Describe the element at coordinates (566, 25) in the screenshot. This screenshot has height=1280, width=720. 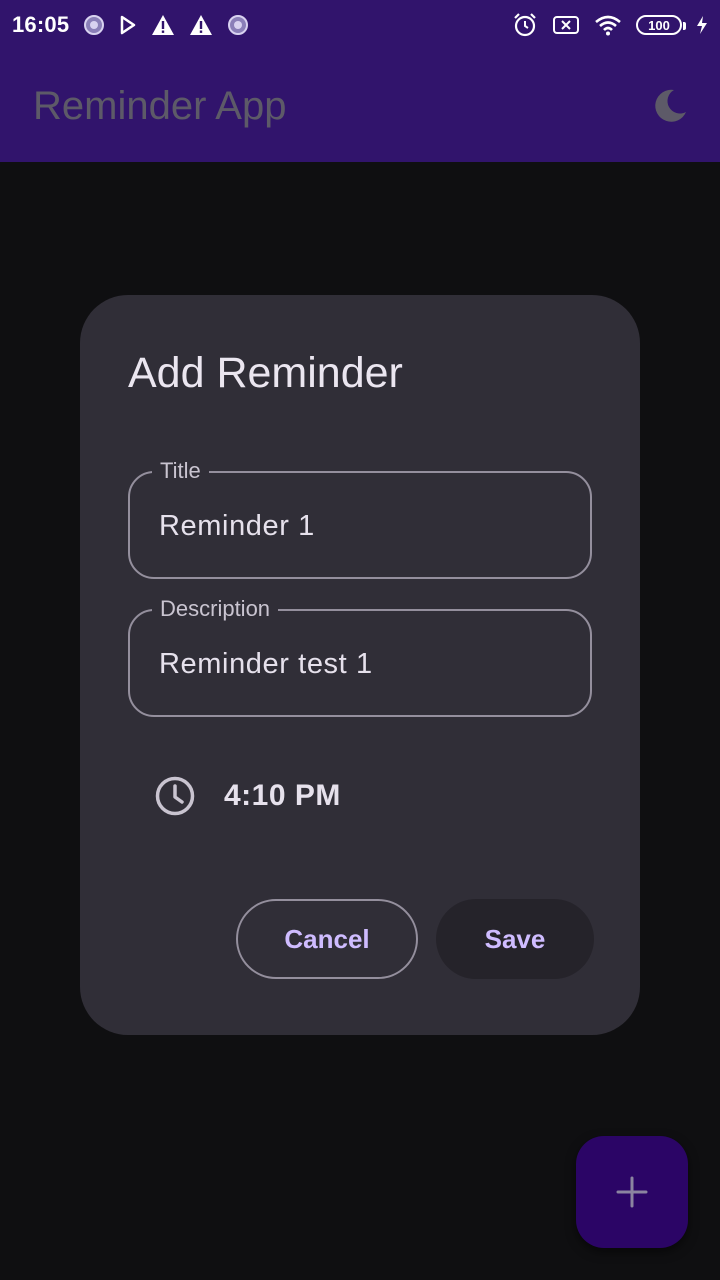
I see `sim-off-icon` at that location.